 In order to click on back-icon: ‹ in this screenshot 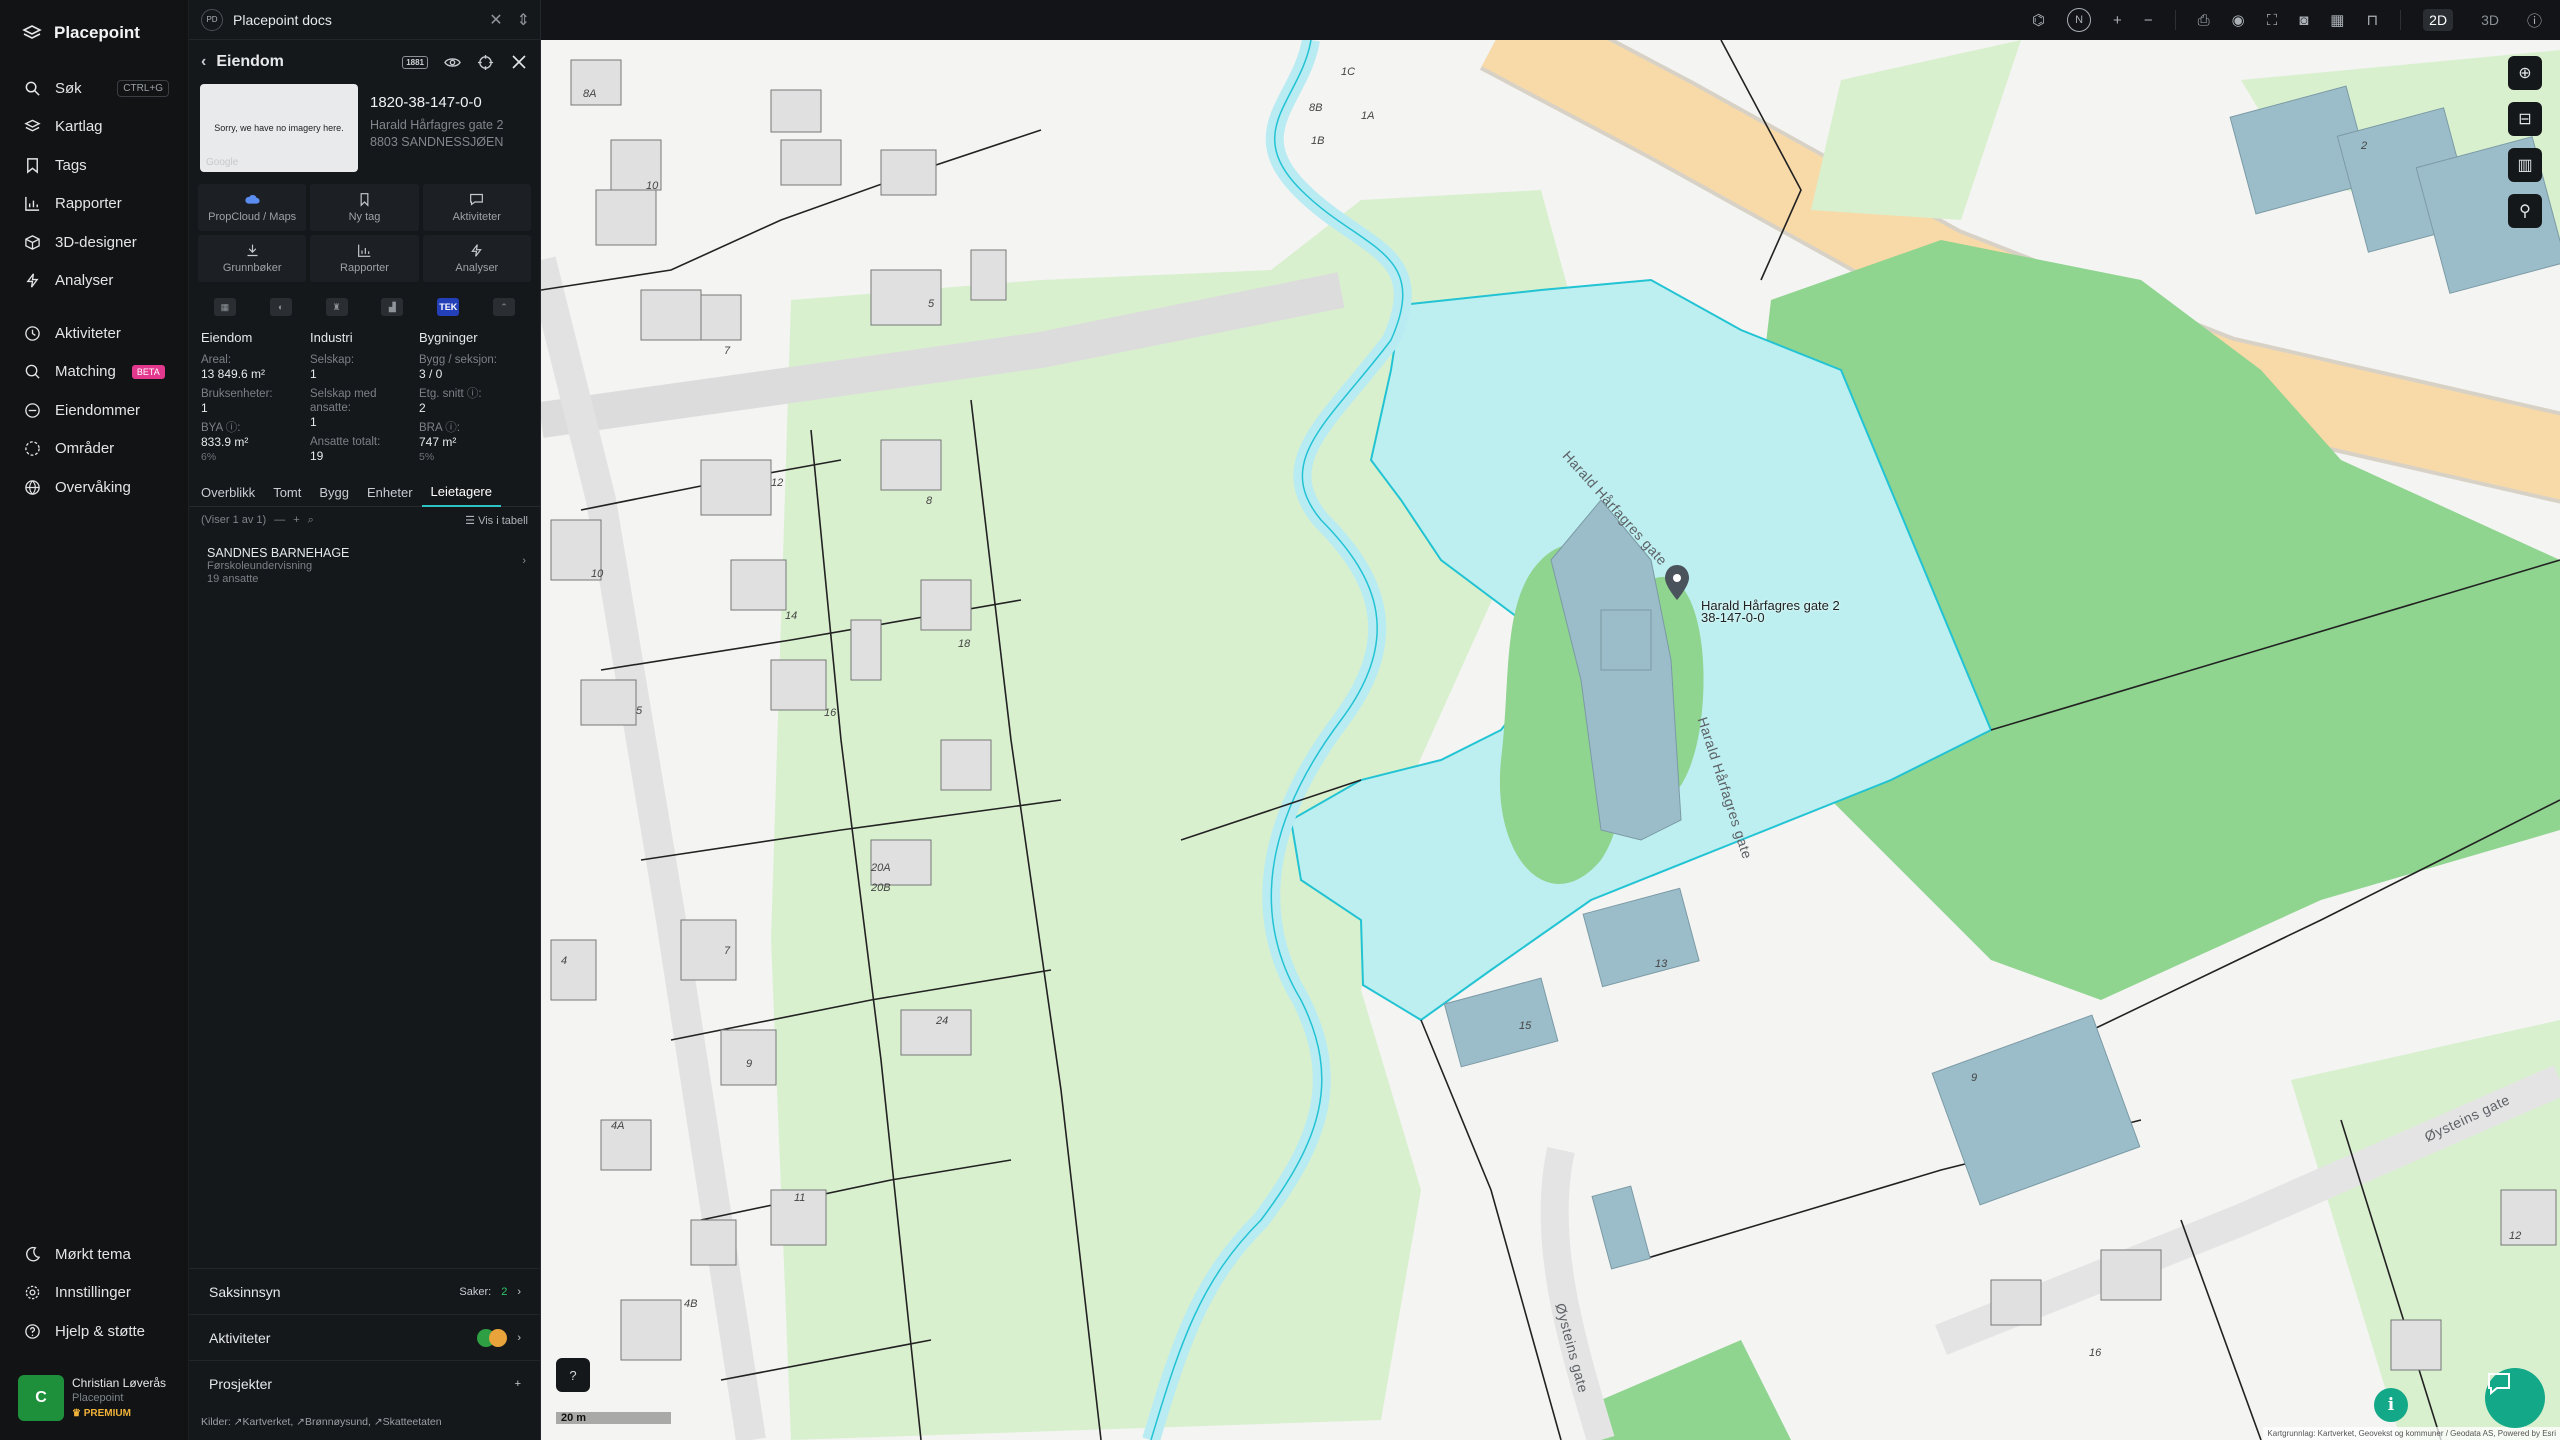, I will do `click(203, 62)`.